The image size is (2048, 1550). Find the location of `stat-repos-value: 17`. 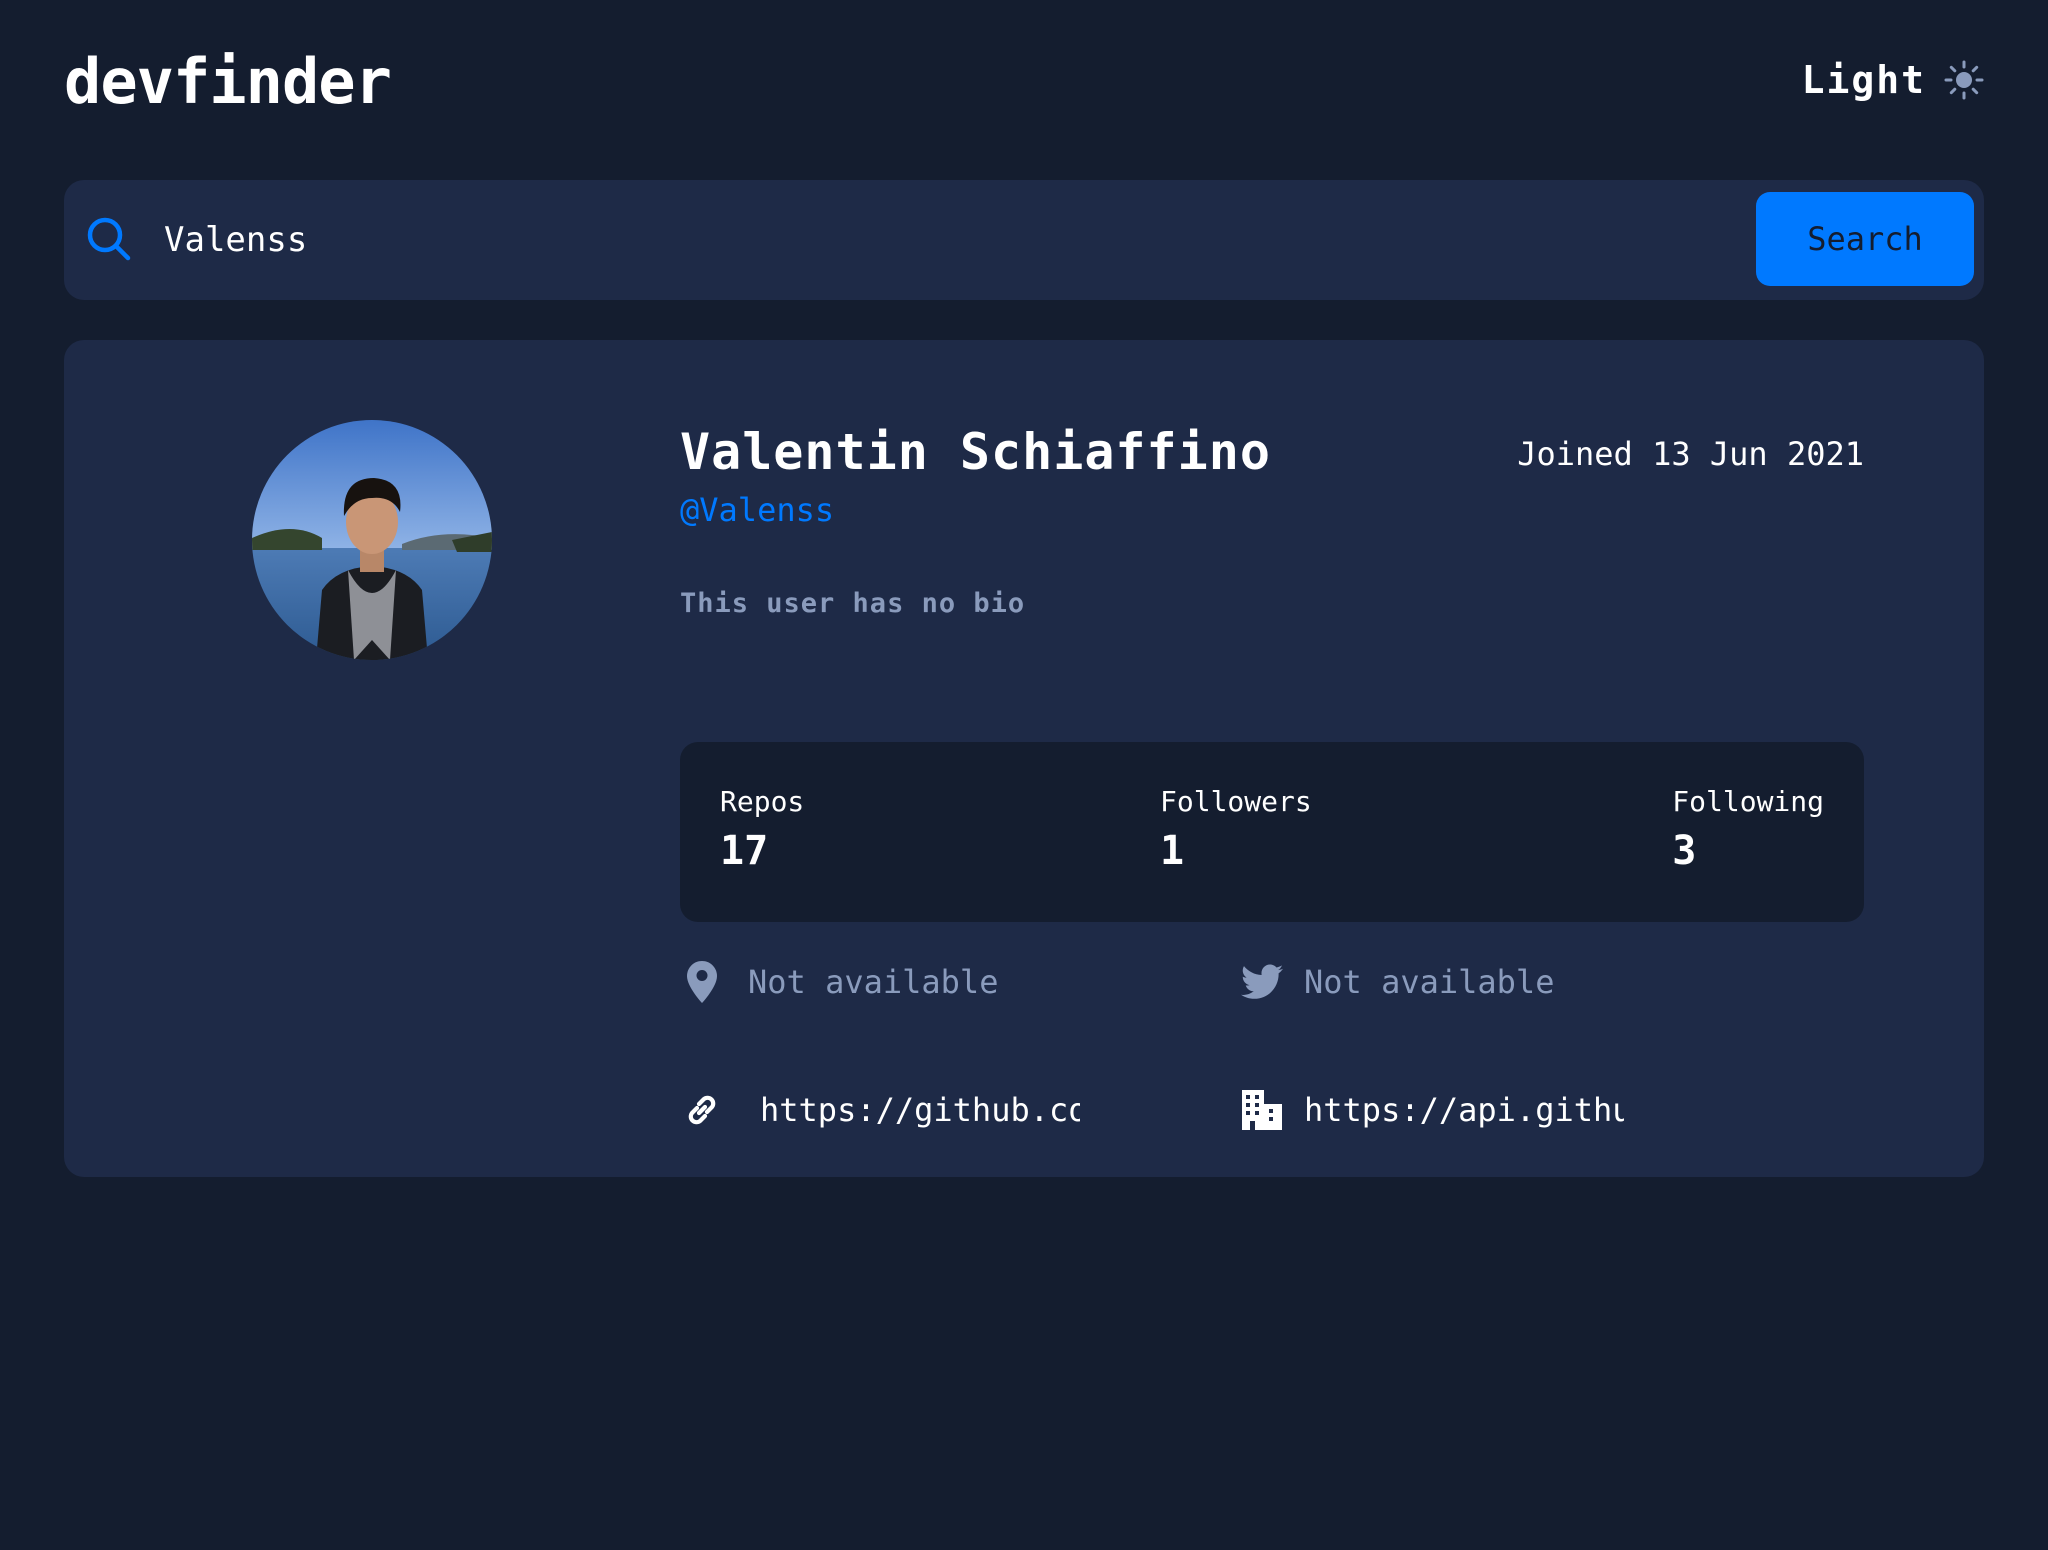

stat-repos-value: 17 is located at coordinates (744, 851).